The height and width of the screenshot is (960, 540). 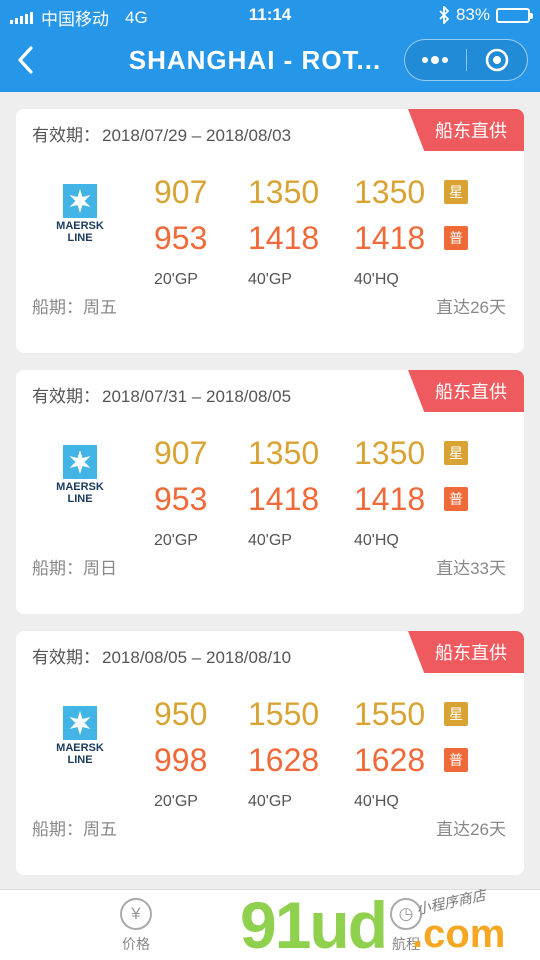 I want to click on watermark-main: 91ud, so click(x=314, y=924).